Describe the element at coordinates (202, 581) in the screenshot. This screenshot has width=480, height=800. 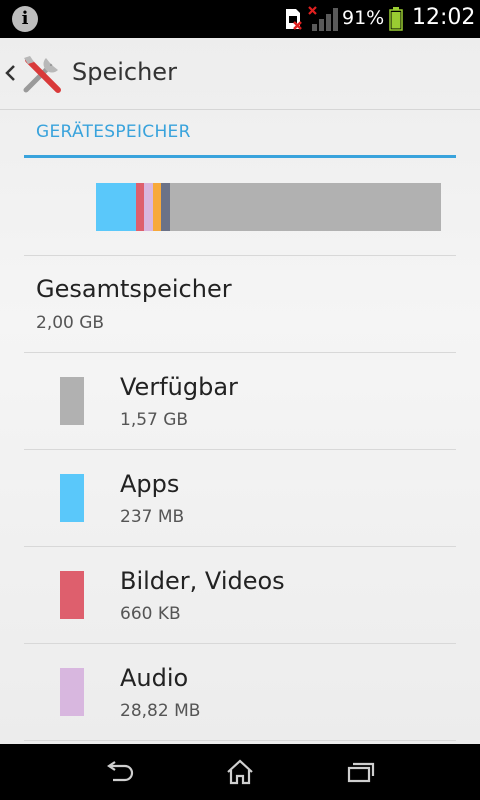
I see `item-label: Bilder, Videos` at that location.